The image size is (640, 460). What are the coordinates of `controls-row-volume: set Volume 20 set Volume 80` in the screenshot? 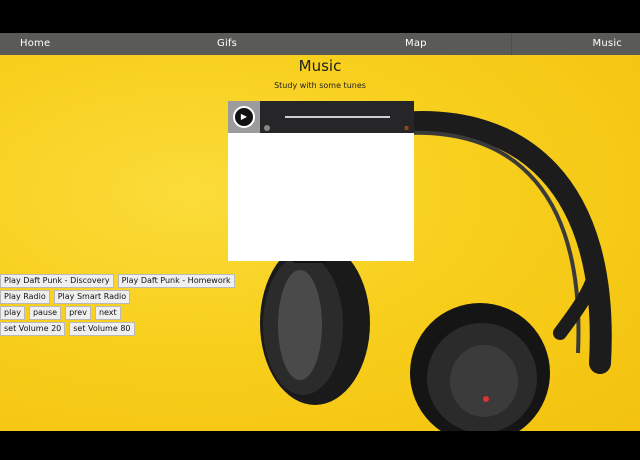 It's located at (117, 329).